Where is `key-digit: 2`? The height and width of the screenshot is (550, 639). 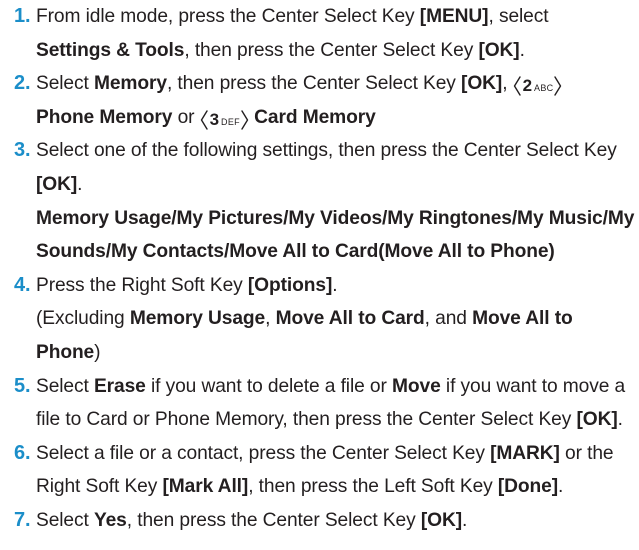 key-digit: 2 is located at coordinates (527, 86).